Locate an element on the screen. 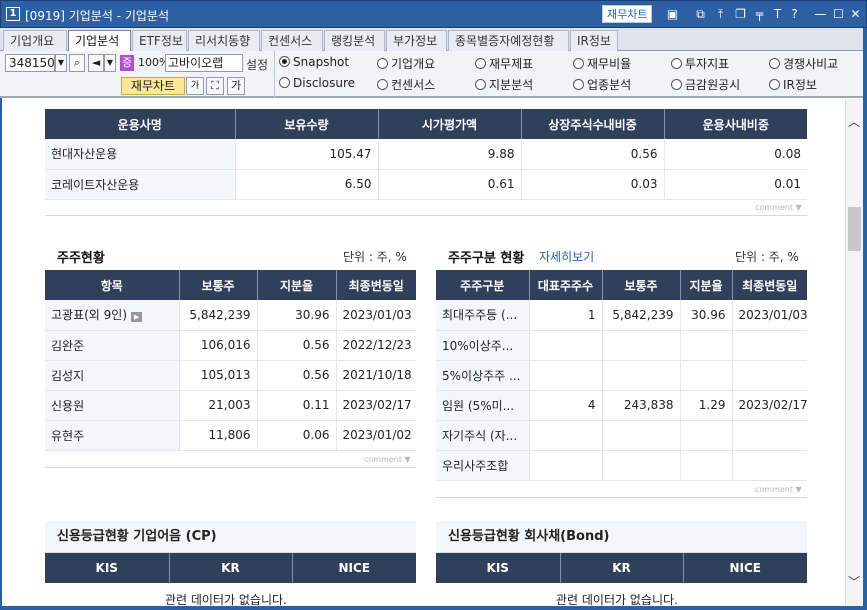 This screenshot has width=867, height=610. credit-cp-table: KIS KR NICE is located at coordinates (230, 568).